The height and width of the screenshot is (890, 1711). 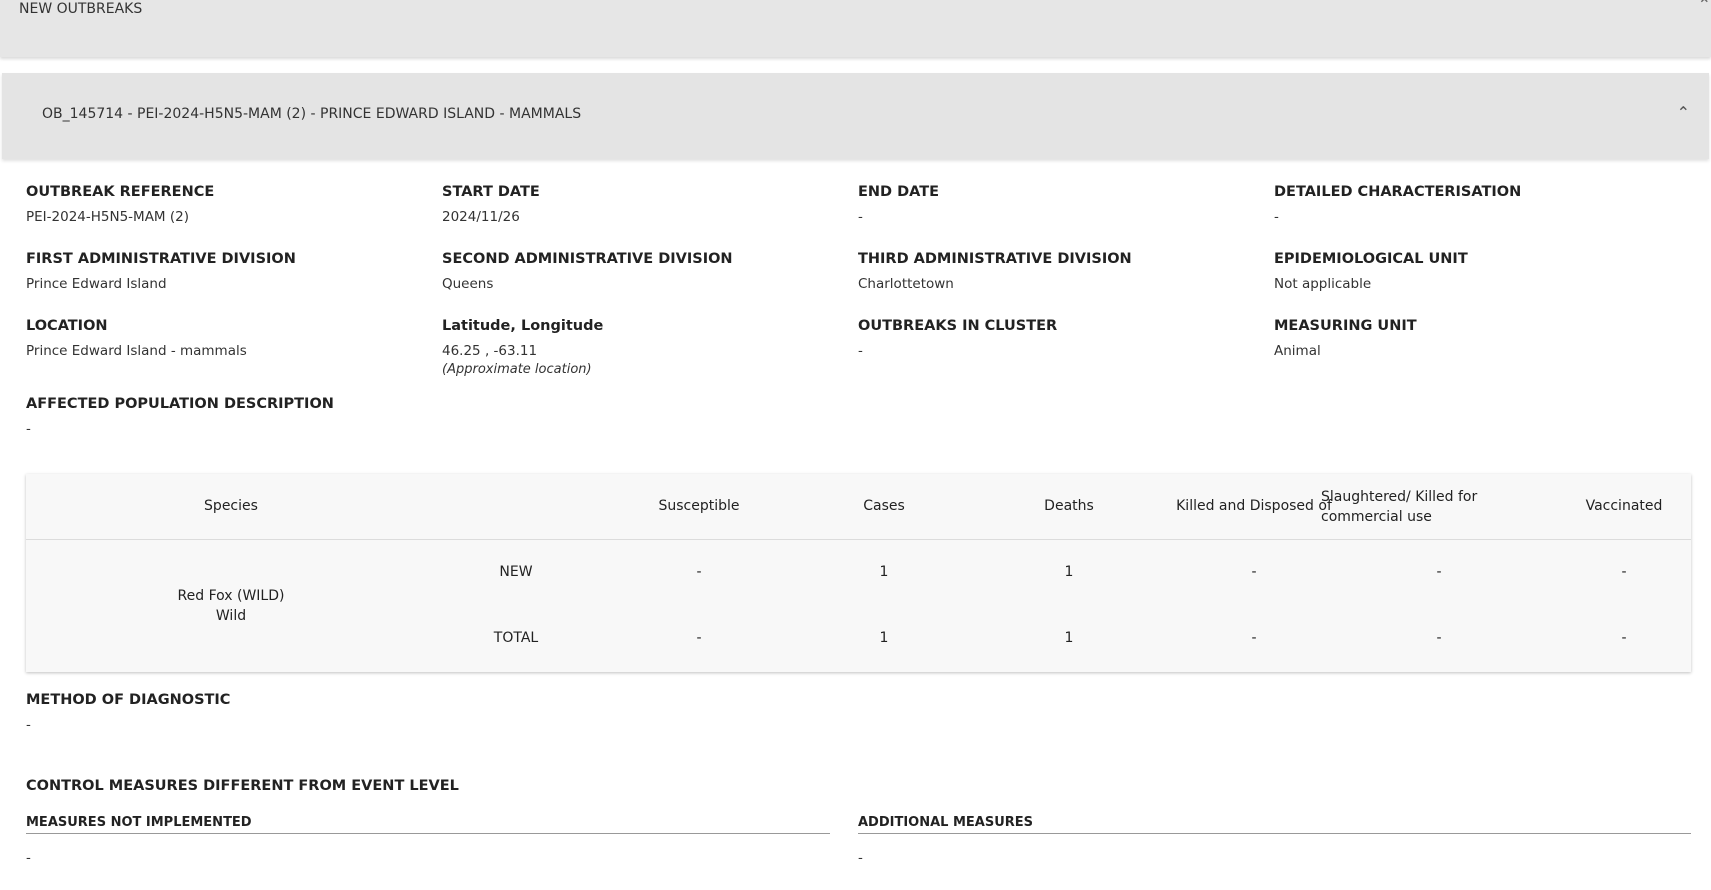 I want to click on affected-population-field: AFFECTED POPULATION DESCRIPTION -, so click(x=180, y=416).